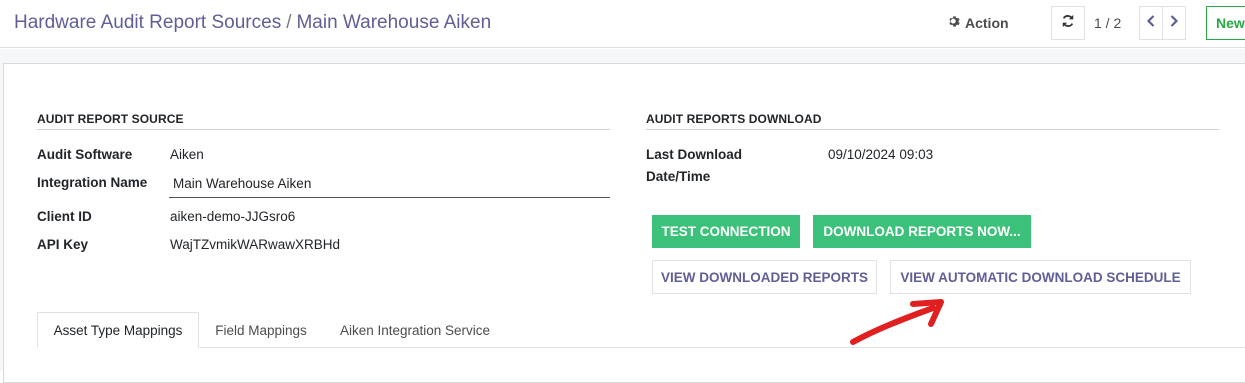 The height and width of the screenshot is (383, 1245). What do you see at coordinates (987, 23) in the screenshot?
I see `action-label: Action` at bounding box center [987, 23].